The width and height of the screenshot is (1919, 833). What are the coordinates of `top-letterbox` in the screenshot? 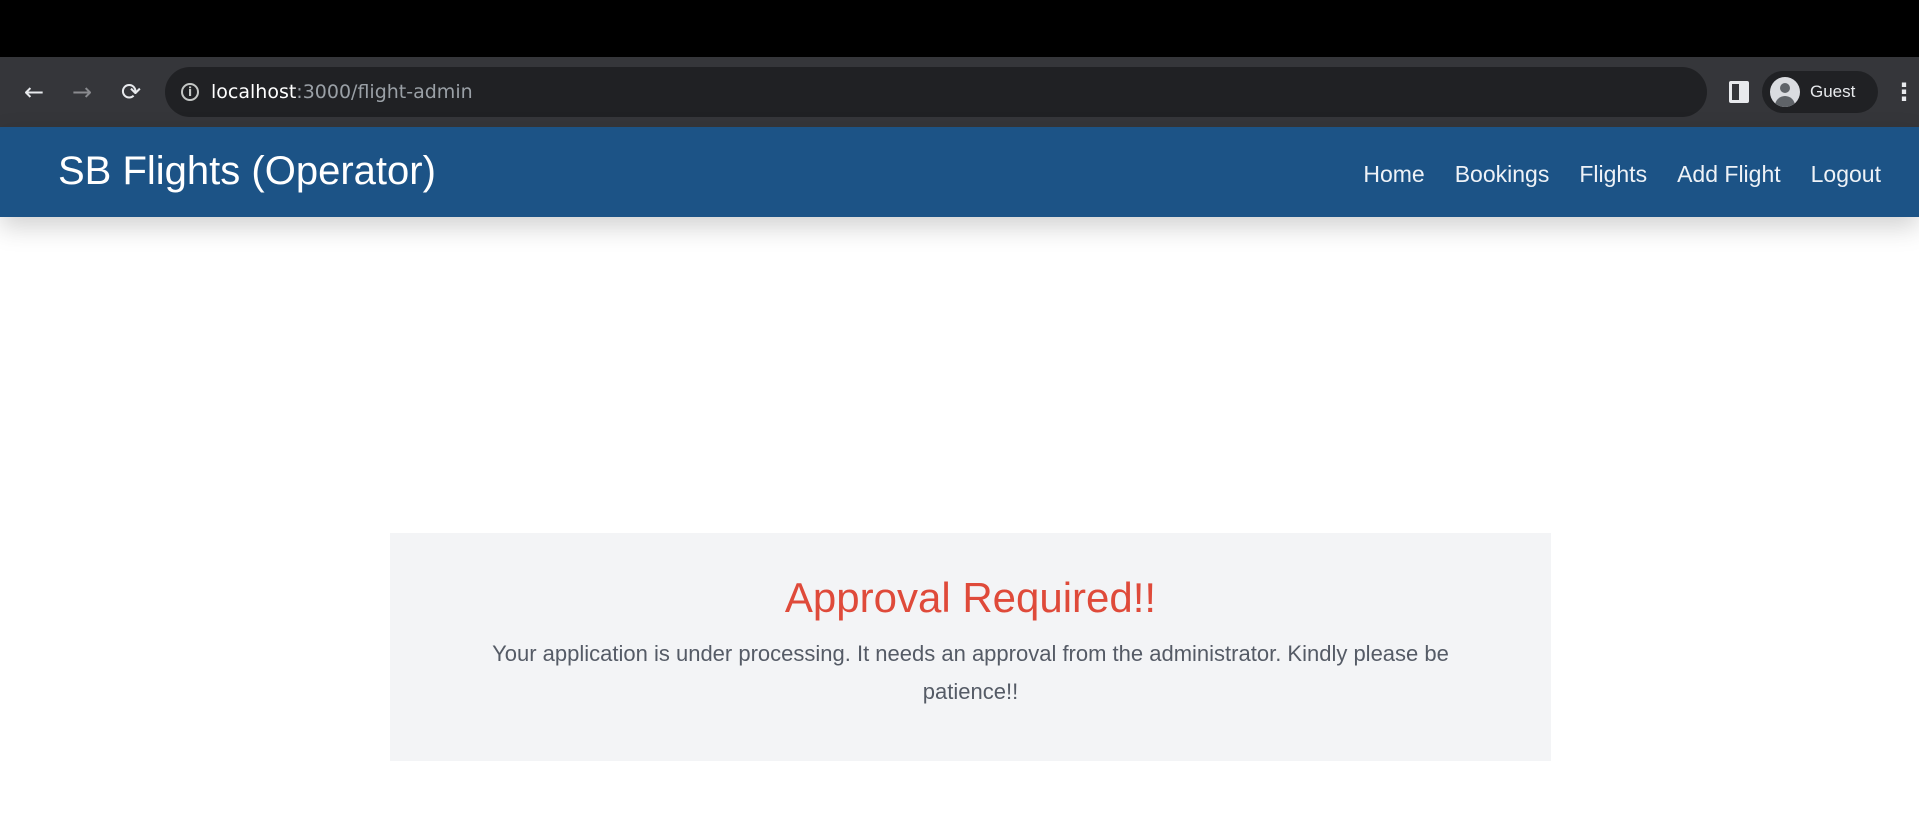 It's located at (959, 28).